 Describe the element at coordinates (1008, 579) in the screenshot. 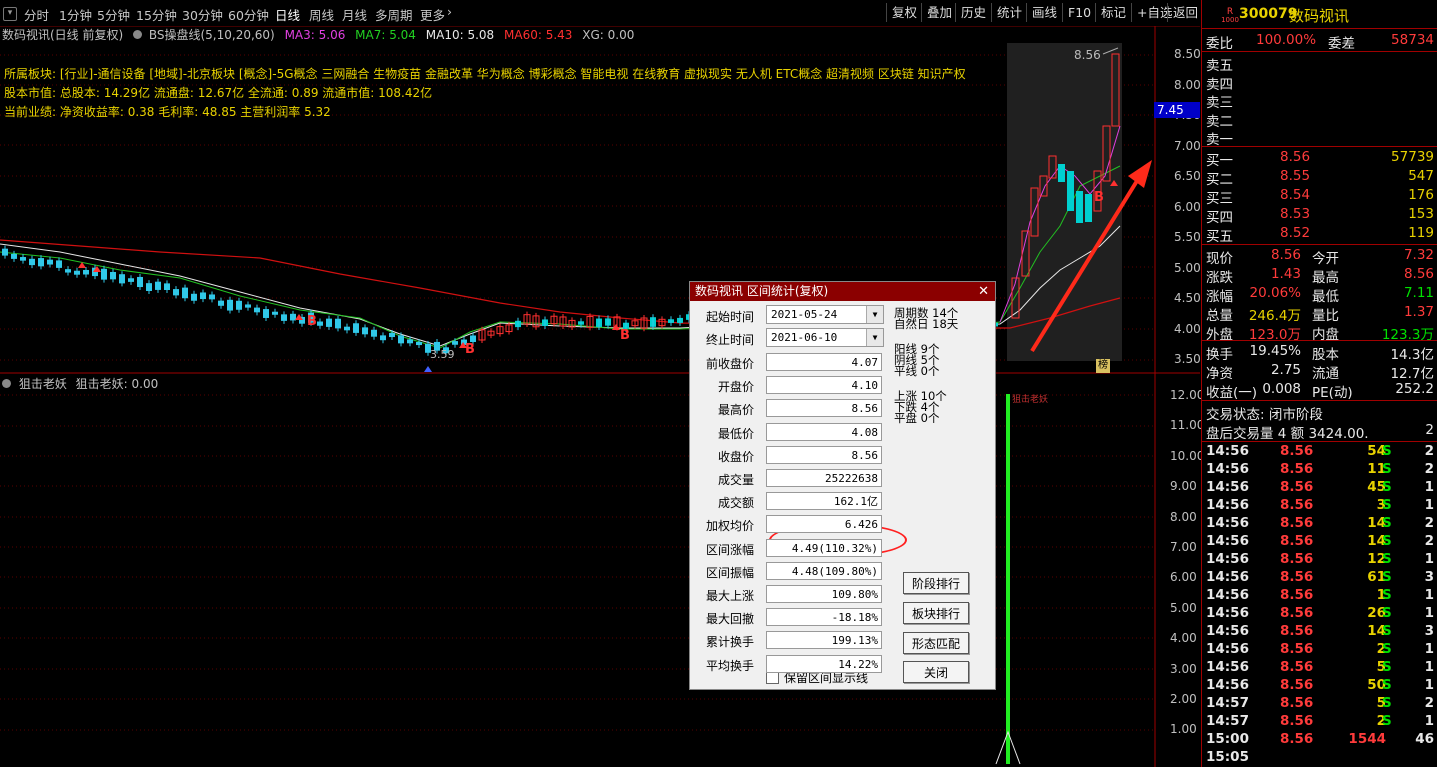

I see `indicator-signal-bar` at that location.